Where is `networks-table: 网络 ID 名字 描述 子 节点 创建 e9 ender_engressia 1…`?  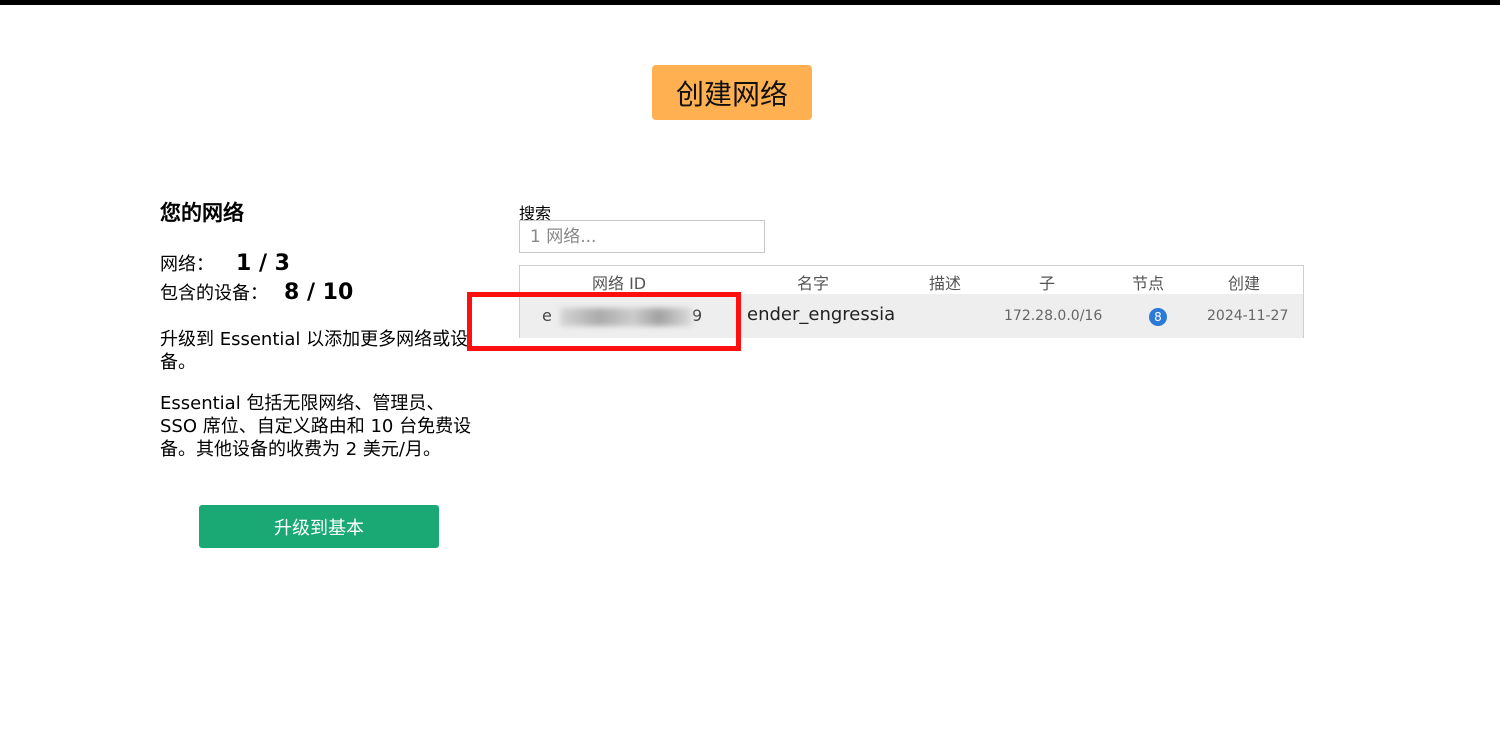 networks-table: 网络 ID 名字 描述 子 节点 创建 e9 ender_engressia 1… is located at coordinates (911, 301).